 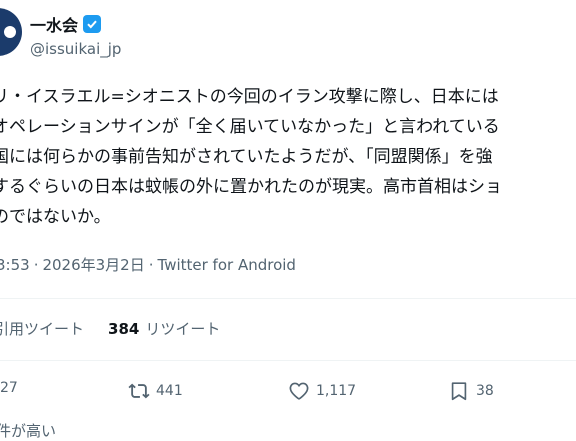 I want to click on author-name-row: 一水会, so click(x=66, y=24).